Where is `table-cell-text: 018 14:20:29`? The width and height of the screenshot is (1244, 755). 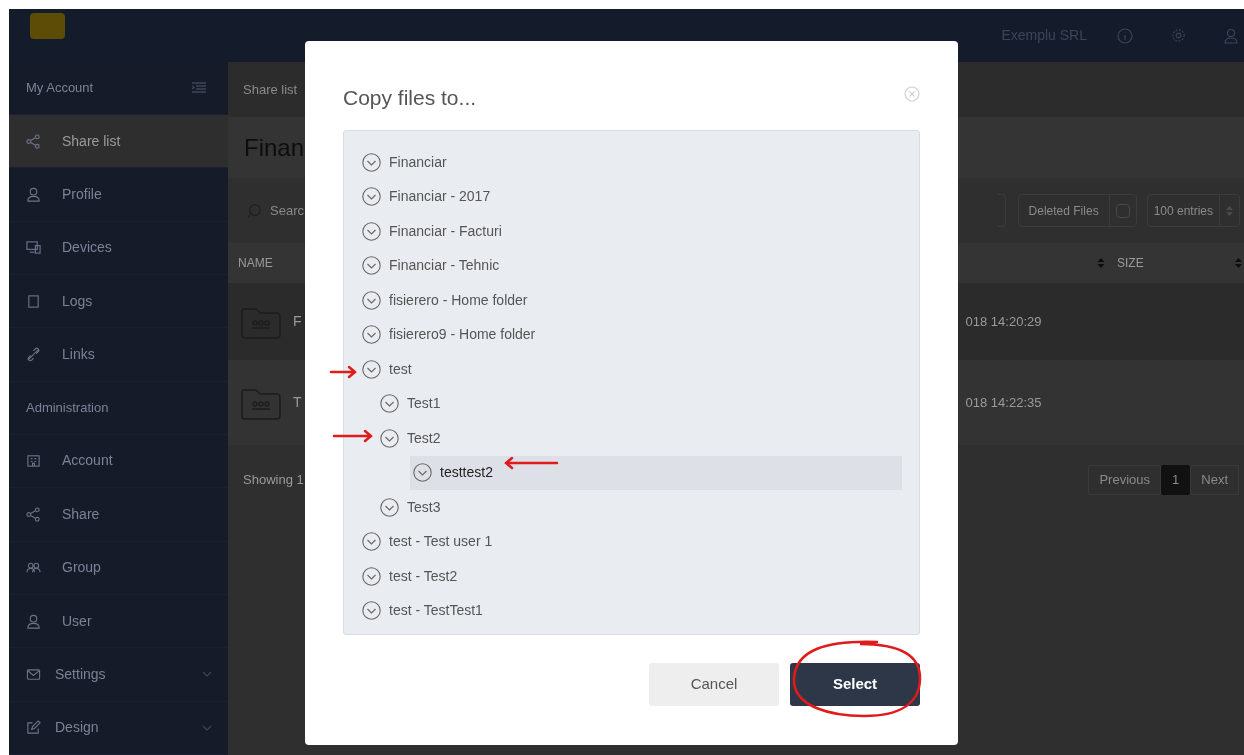
table-cell-text: 018 14:20:29 is located at coordinates (1003, 321).